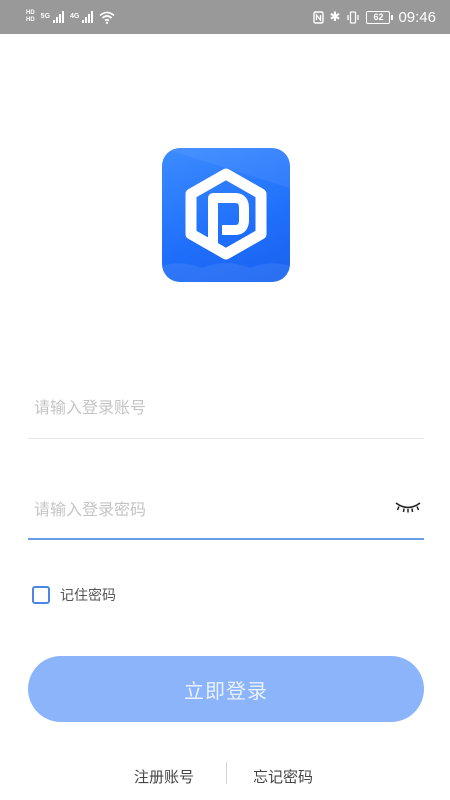  I want to click on hexagon-p-logo-icon, so click(226, 215).